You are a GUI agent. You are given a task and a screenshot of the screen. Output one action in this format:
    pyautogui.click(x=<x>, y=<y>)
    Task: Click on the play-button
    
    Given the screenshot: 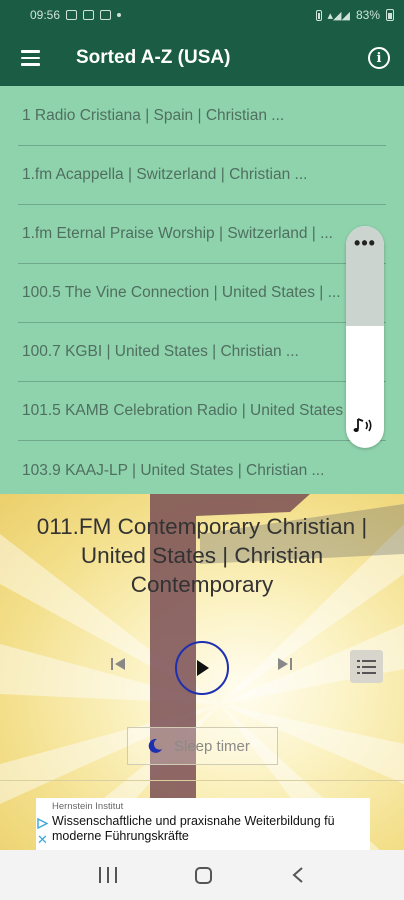 What is the action you would take?
    pyautogui.click(x=202, y=668)
    